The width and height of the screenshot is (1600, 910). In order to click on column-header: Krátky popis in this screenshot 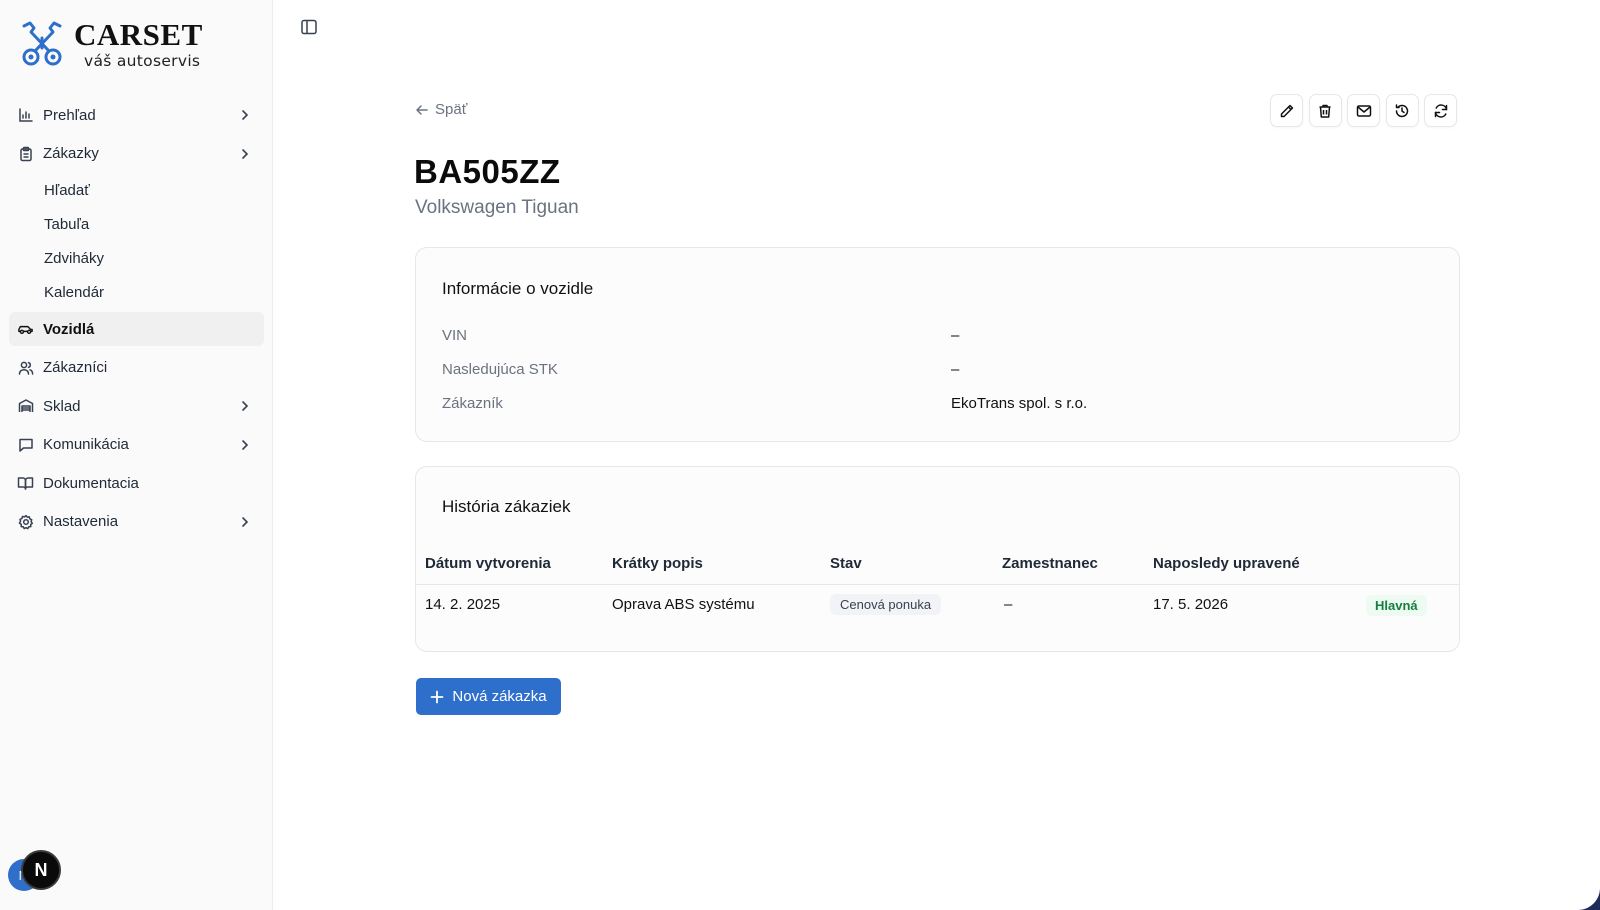, I will do `click(657, 563)`.